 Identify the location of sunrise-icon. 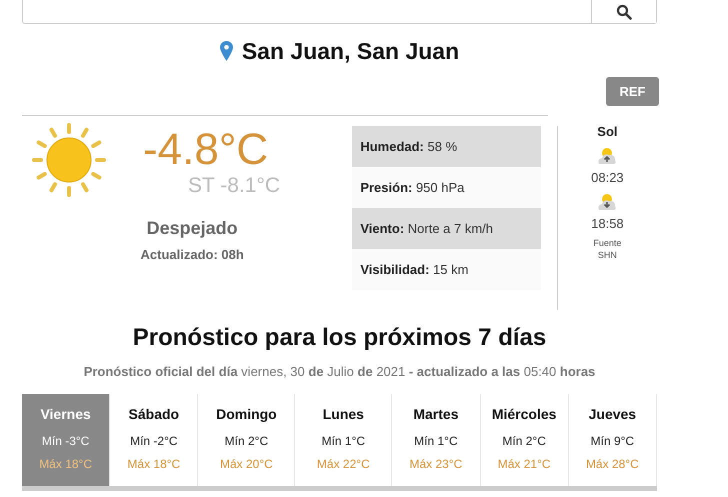
(607, 156).